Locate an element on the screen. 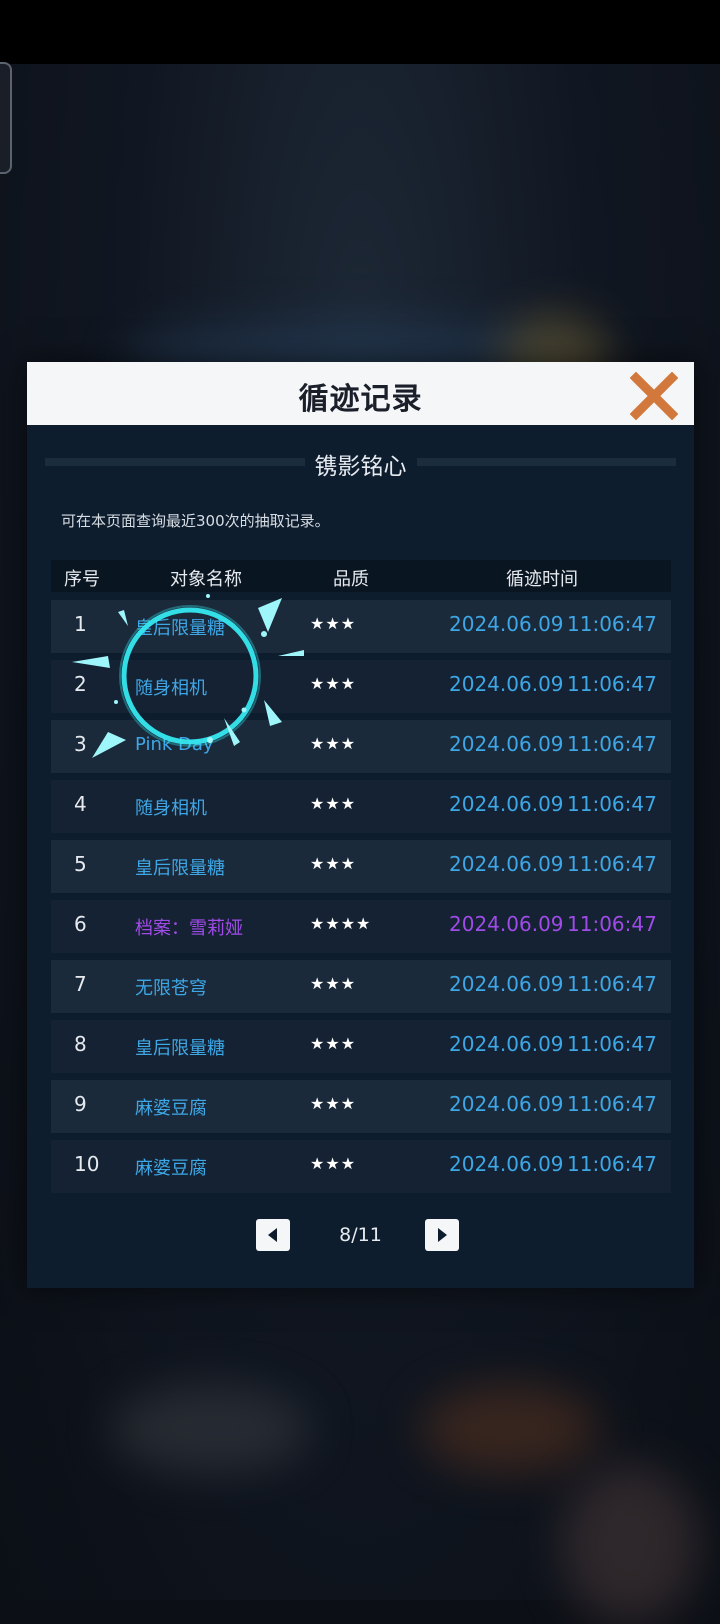 This screenshot has height=1624, width=720. triangle-right-icon is located at coordinates (442, 1235).